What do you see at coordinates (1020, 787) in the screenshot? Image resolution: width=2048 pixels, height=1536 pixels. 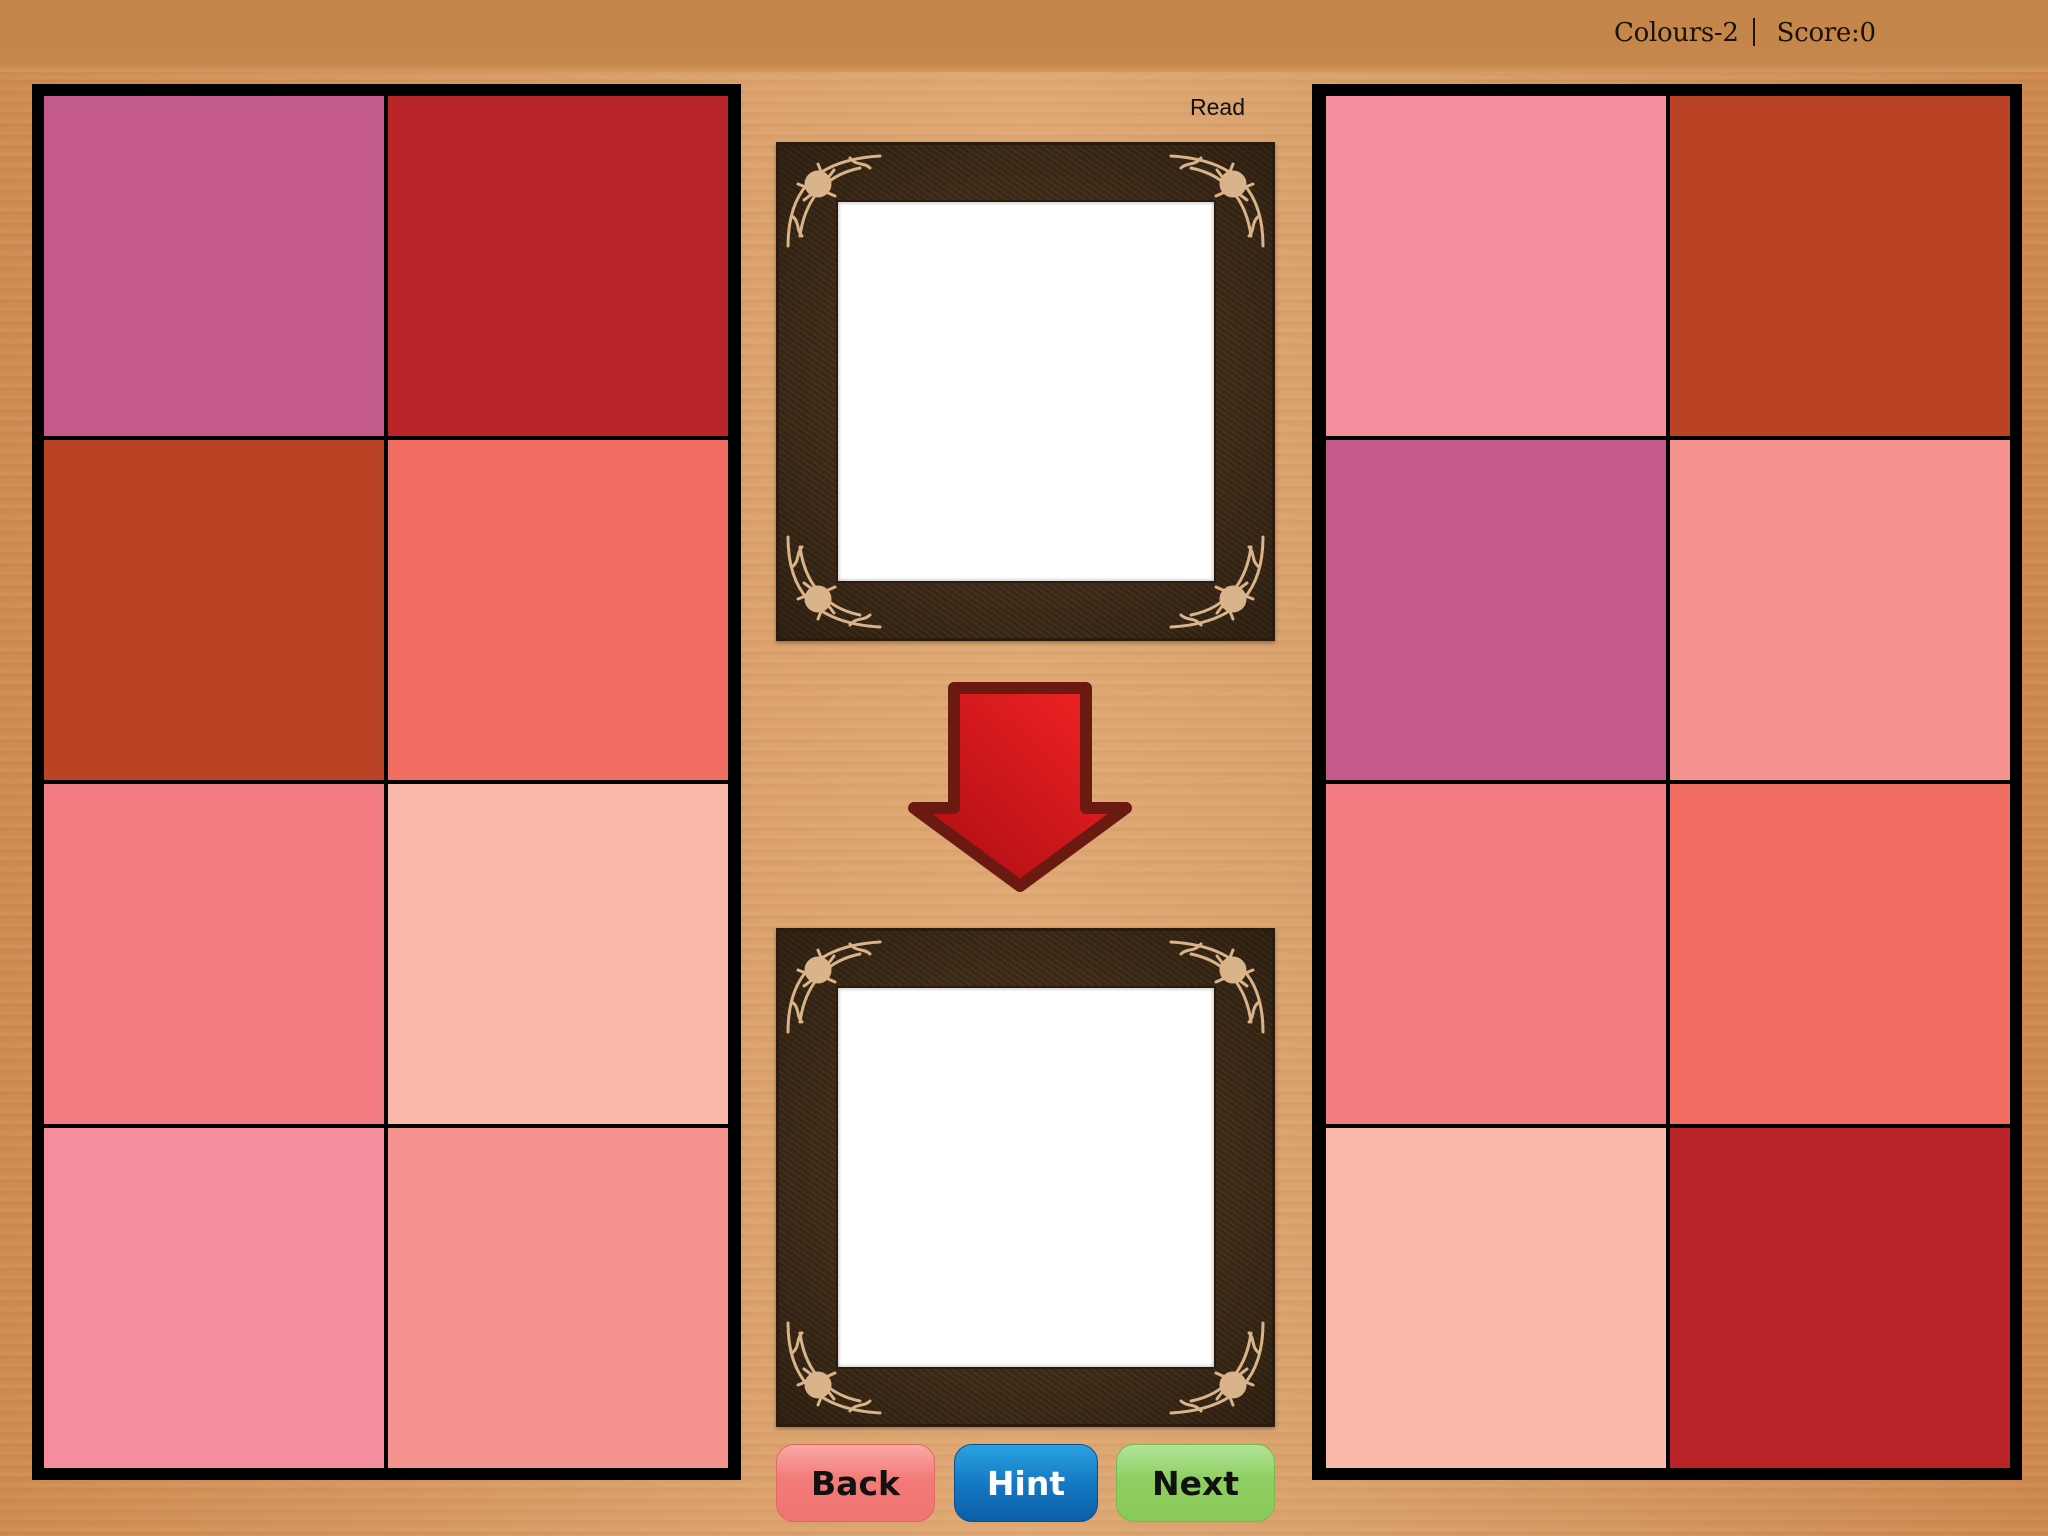 I see `arrow-down-icon` at bounding box center [1020, 787].